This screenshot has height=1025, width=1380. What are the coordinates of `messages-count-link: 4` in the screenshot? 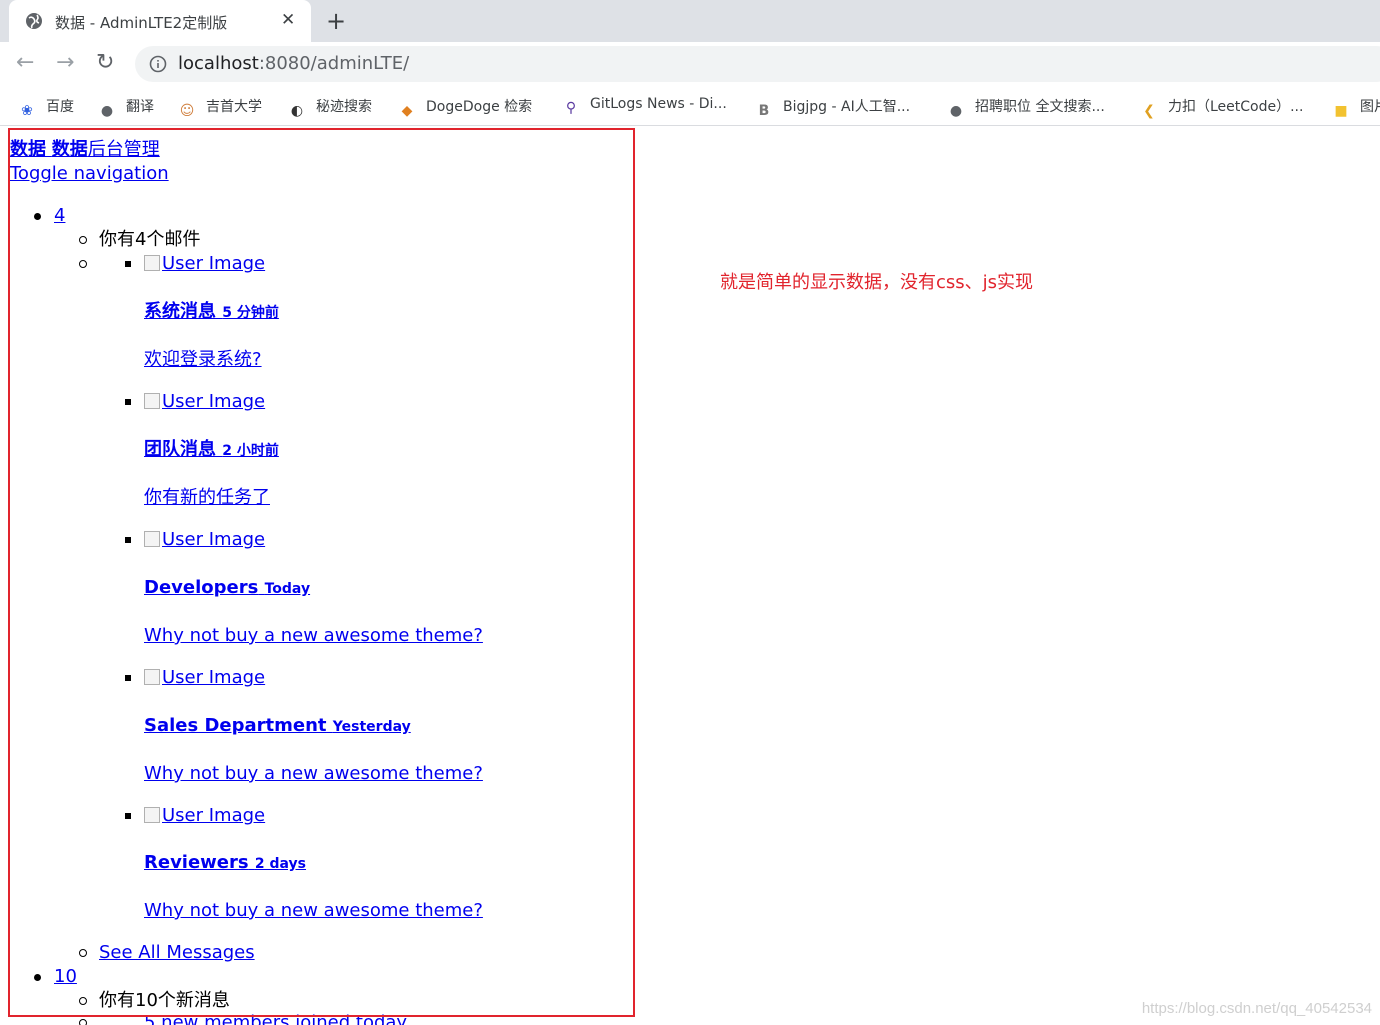 It's located at (59, 216).